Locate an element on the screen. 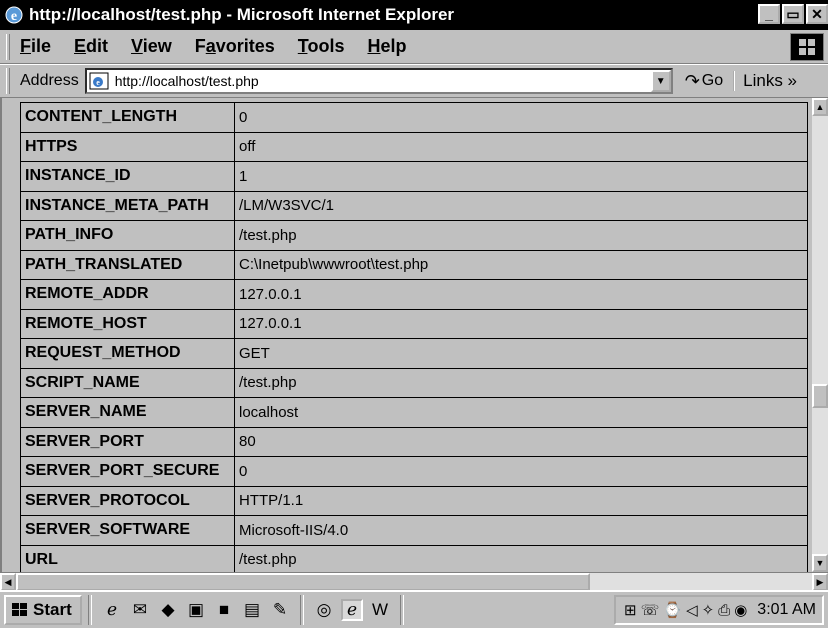  variable-value: Microsoft-IIS/4.0 is located at coordinates (521, 530).